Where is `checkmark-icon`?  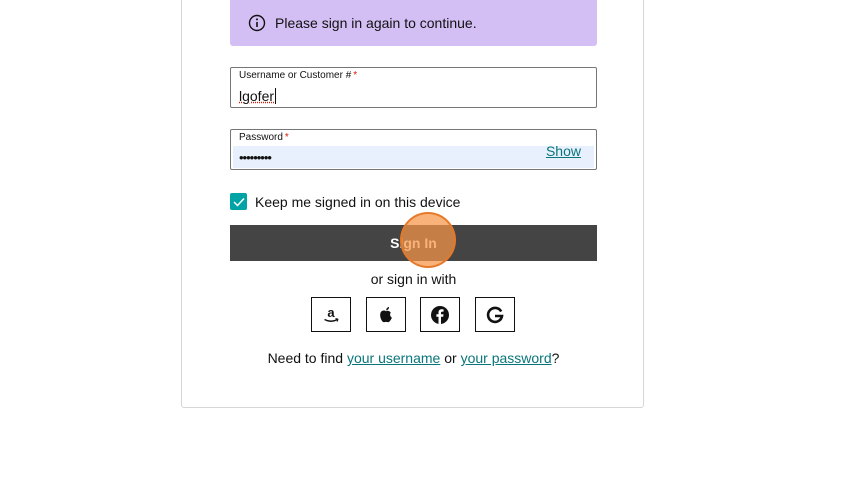 checkmark-icon is located at coordinates (238, 202).